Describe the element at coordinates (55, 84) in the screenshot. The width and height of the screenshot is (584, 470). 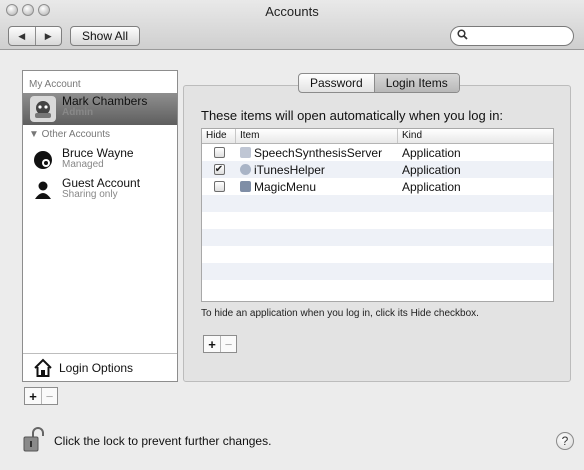
I see `my-account-header: My Account` at that location.